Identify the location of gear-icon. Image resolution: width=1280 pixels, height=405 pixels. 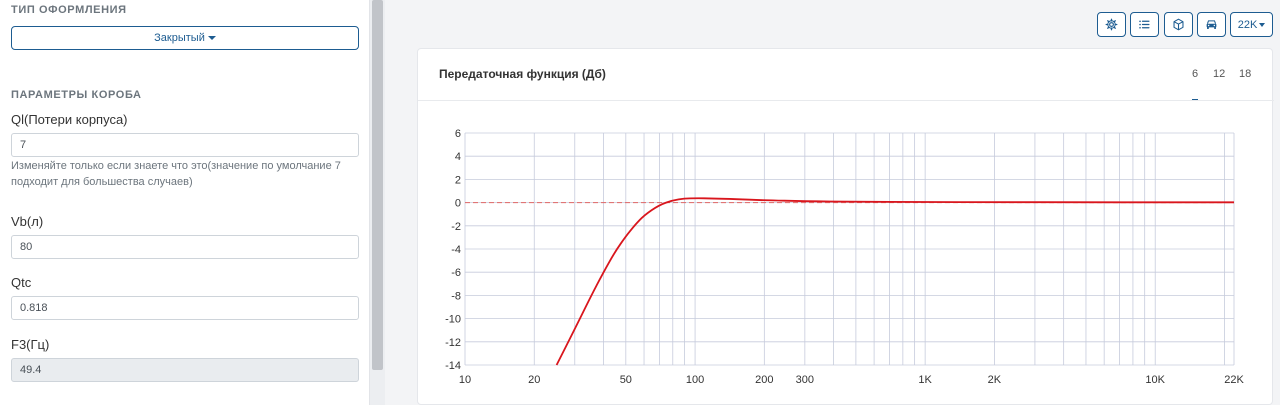
(1111, 24).